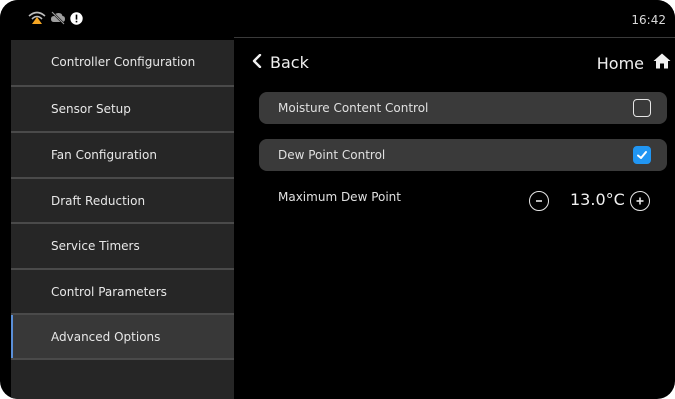 The width and height of the screenshot is (675, 399). I want to click on header-divider, so click(454, 37).